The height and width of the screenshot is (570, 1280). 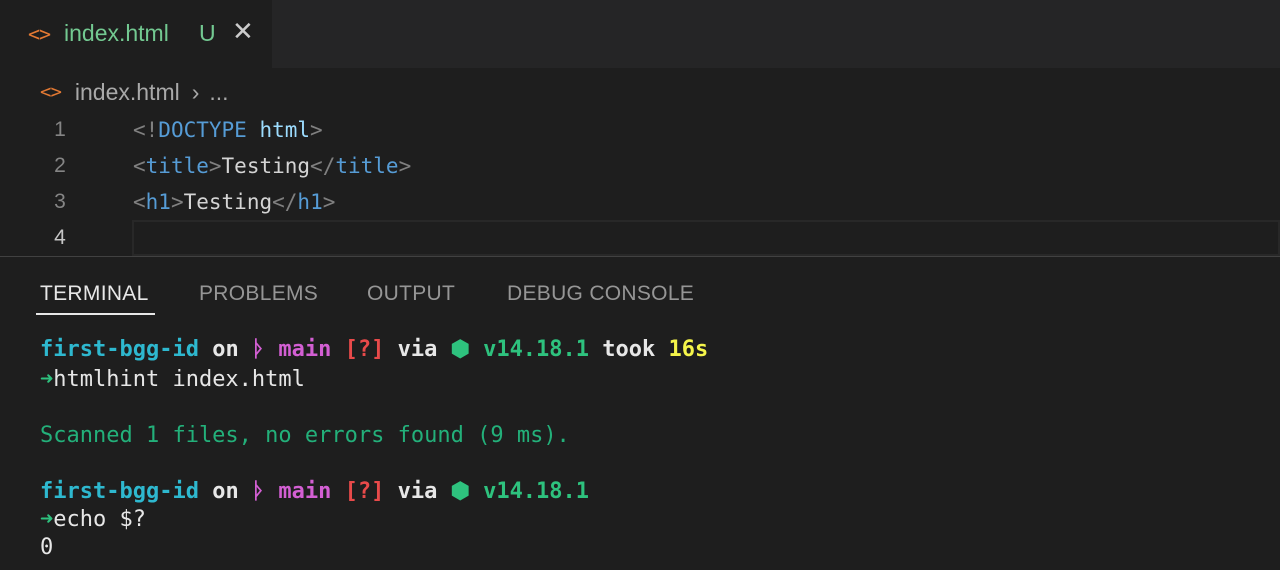 I want to click on terminal-output: Scanned 1 files, no errors found (9 ms)., so click(x=305, y=435).